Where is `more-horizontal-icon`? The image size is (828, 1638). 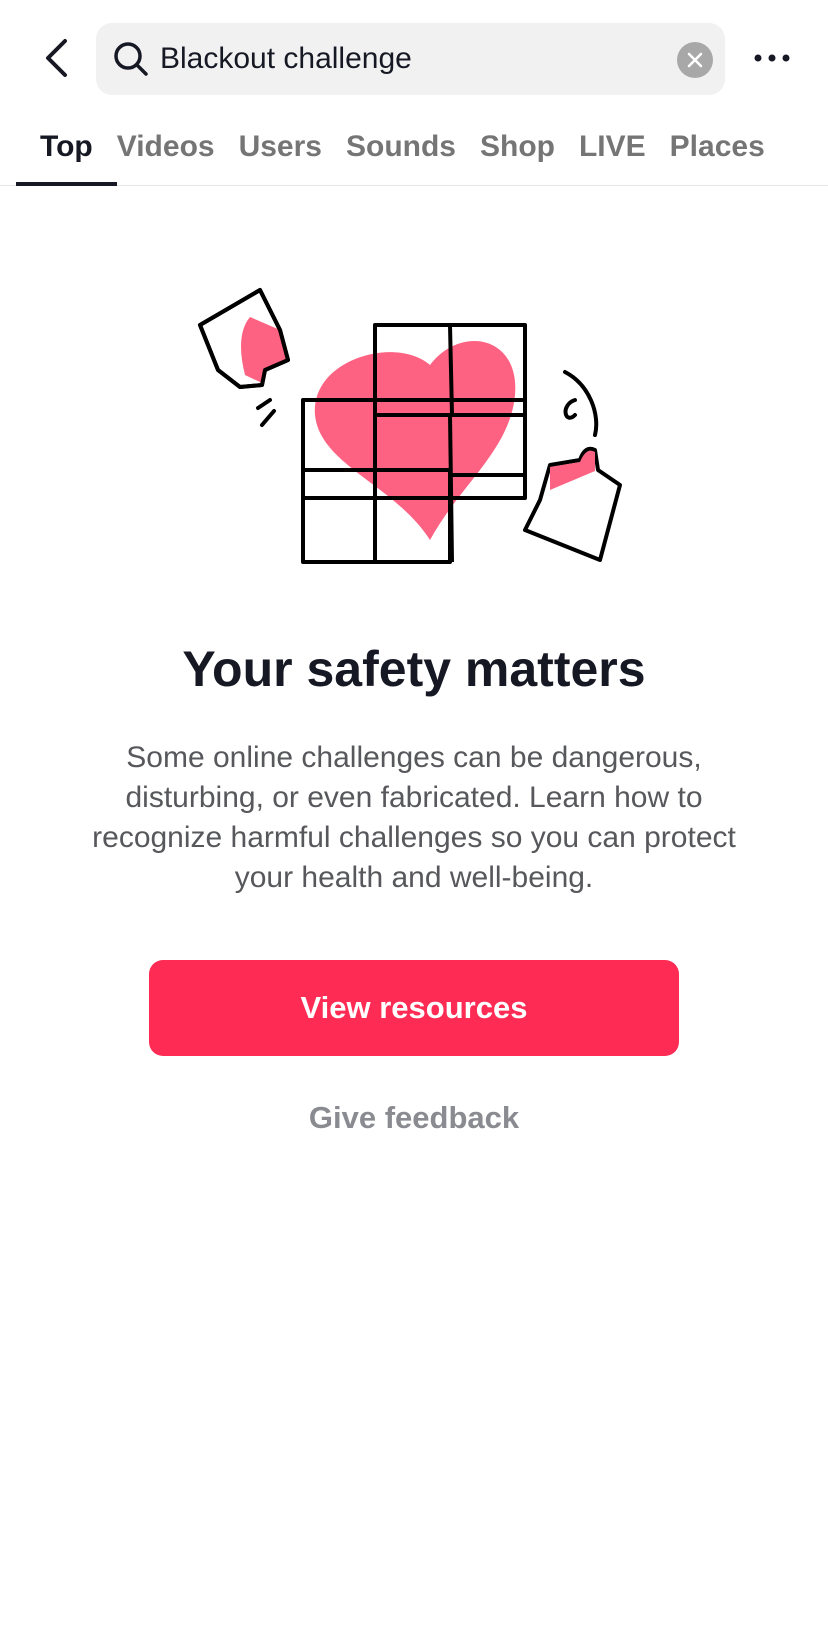
more-horizontal-icon is located at coordinates (772, 58).